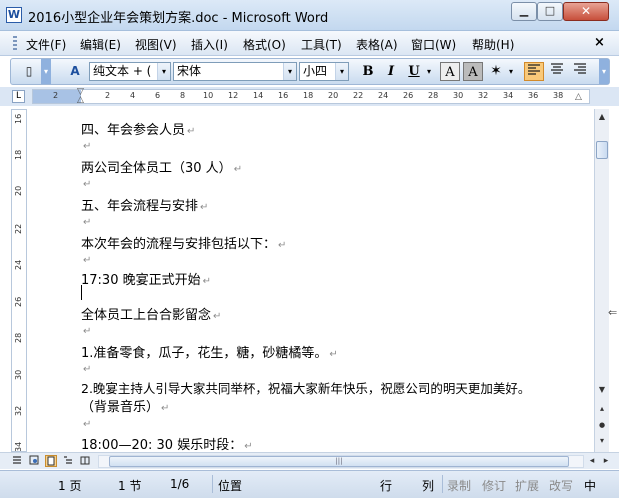 The height and width of the screenshot is (498, 619). Describe the element at coordinates (483, 95) in the screenshot. I see `ruler-number: 32` at that location.